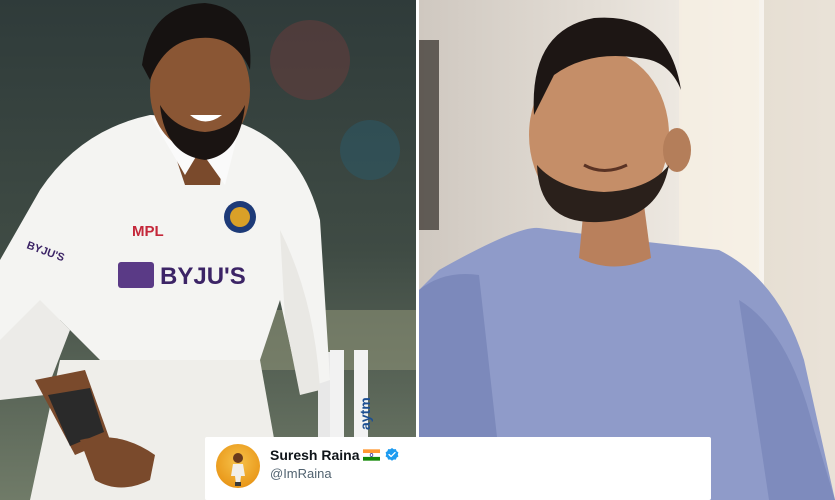 The height and width of the screenshot is (500, 835). I want to click on avatar, so click(238, 466).